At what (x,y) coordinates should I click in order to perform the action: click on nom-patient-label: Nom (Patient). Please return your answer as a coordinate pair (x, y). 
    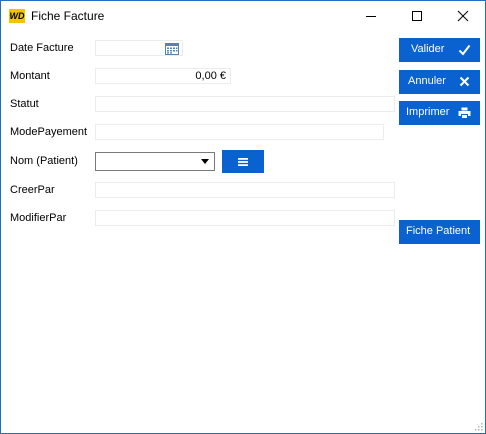
    Looking at the image, I should click on (44, 161).